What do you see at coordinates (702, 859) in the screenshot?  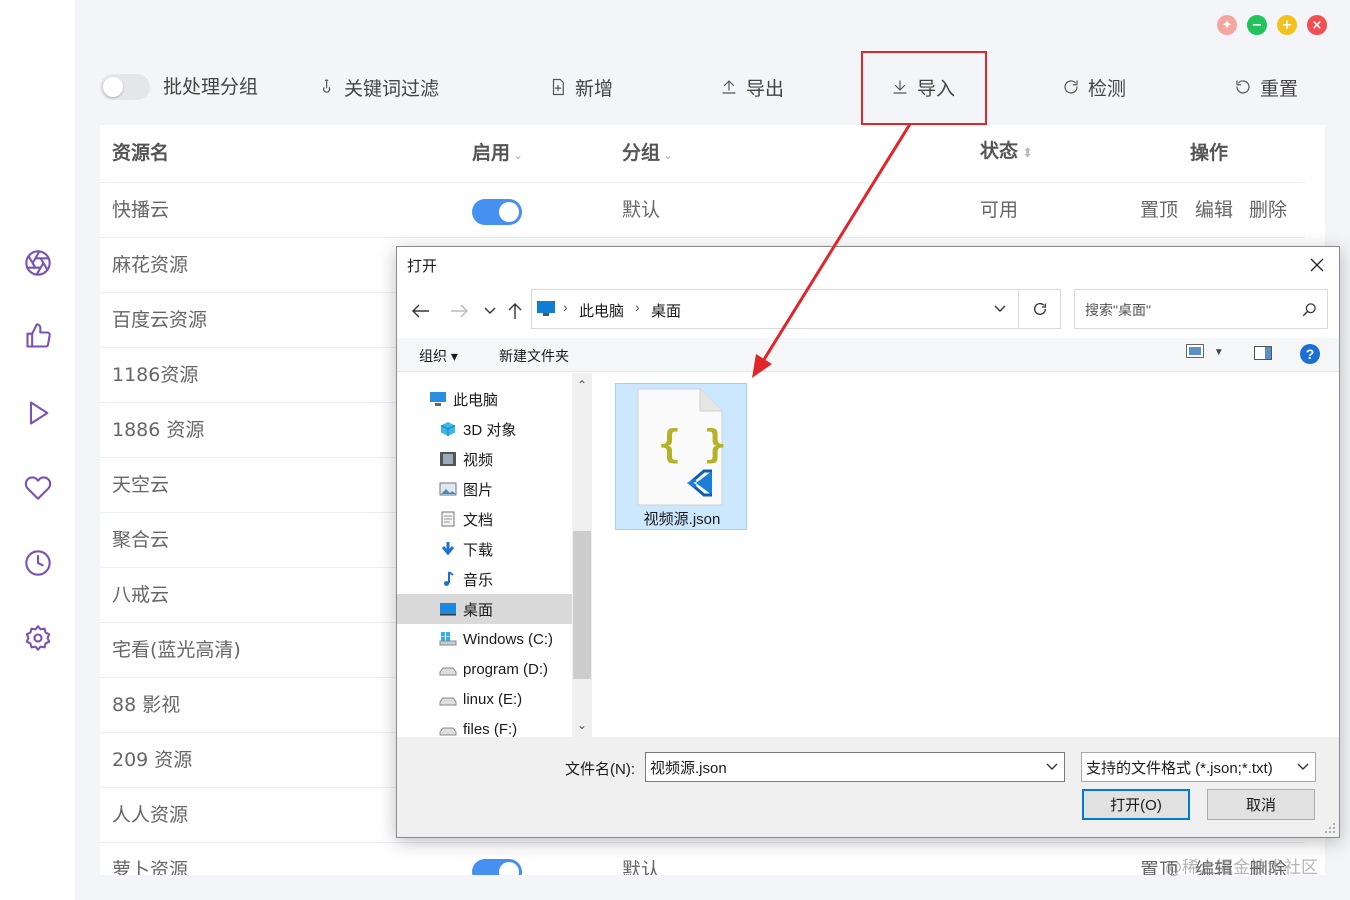 I see `table-row: 萝卜资源 默认 置顶 编辑 删除` at bounding box center [702, 859].